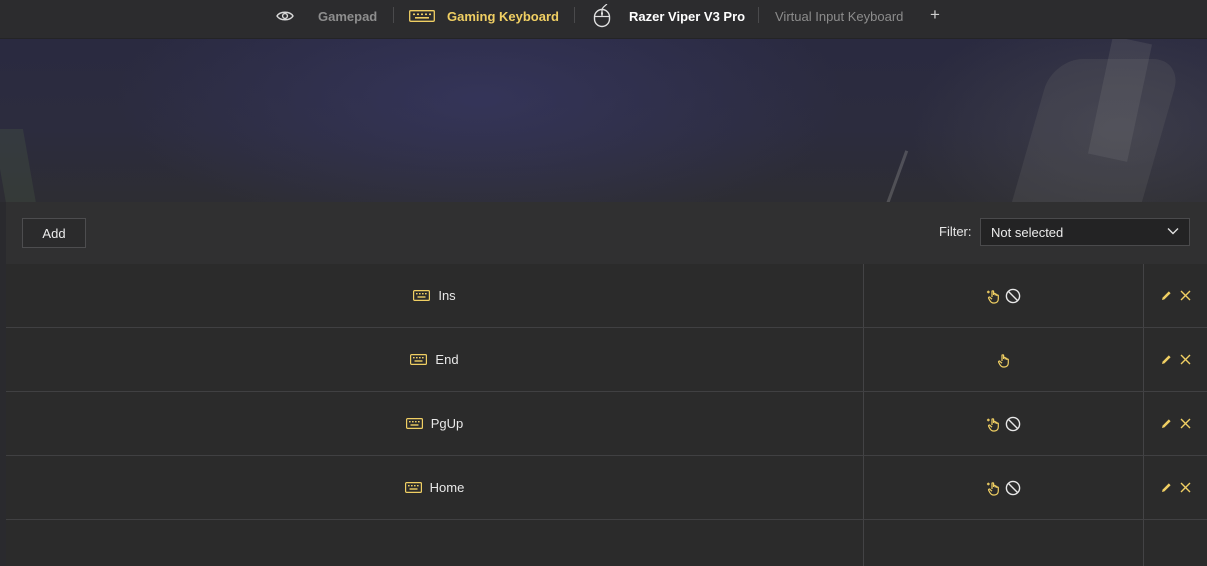 Image resolution: width=1207 pixels, height=566 pixels. What do you see at coordinates (54, 233) in the screenshot?
I see `add-binding-button: Add` at bounding box center [54, 233].